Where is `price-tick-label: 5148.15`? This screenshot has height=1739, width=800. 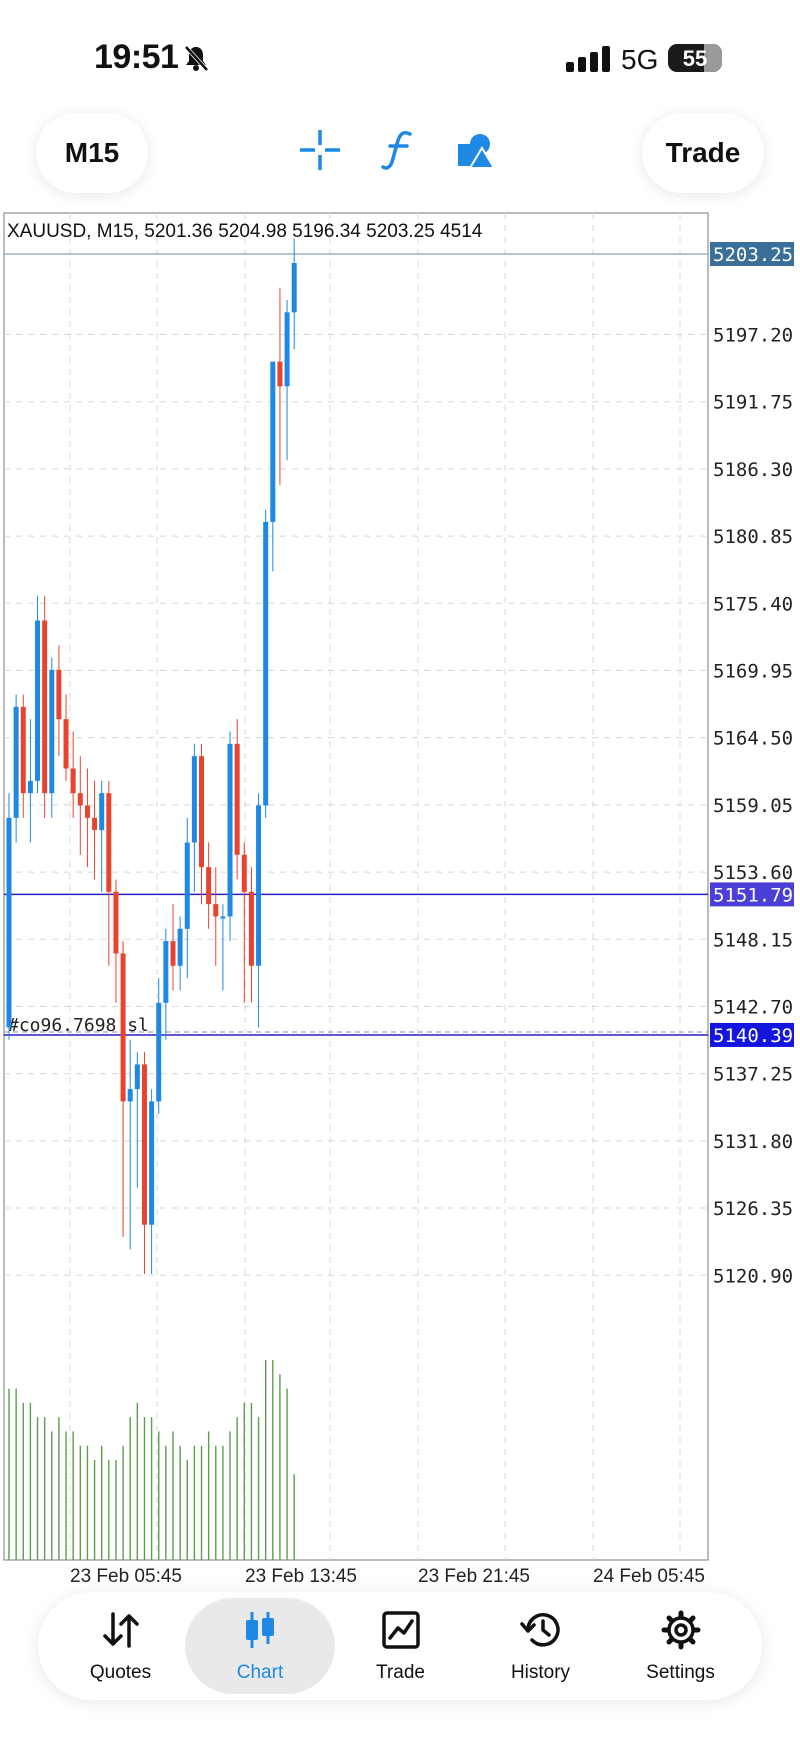
price-tick-label: 5148.15 is located at coordinates (753, 940).